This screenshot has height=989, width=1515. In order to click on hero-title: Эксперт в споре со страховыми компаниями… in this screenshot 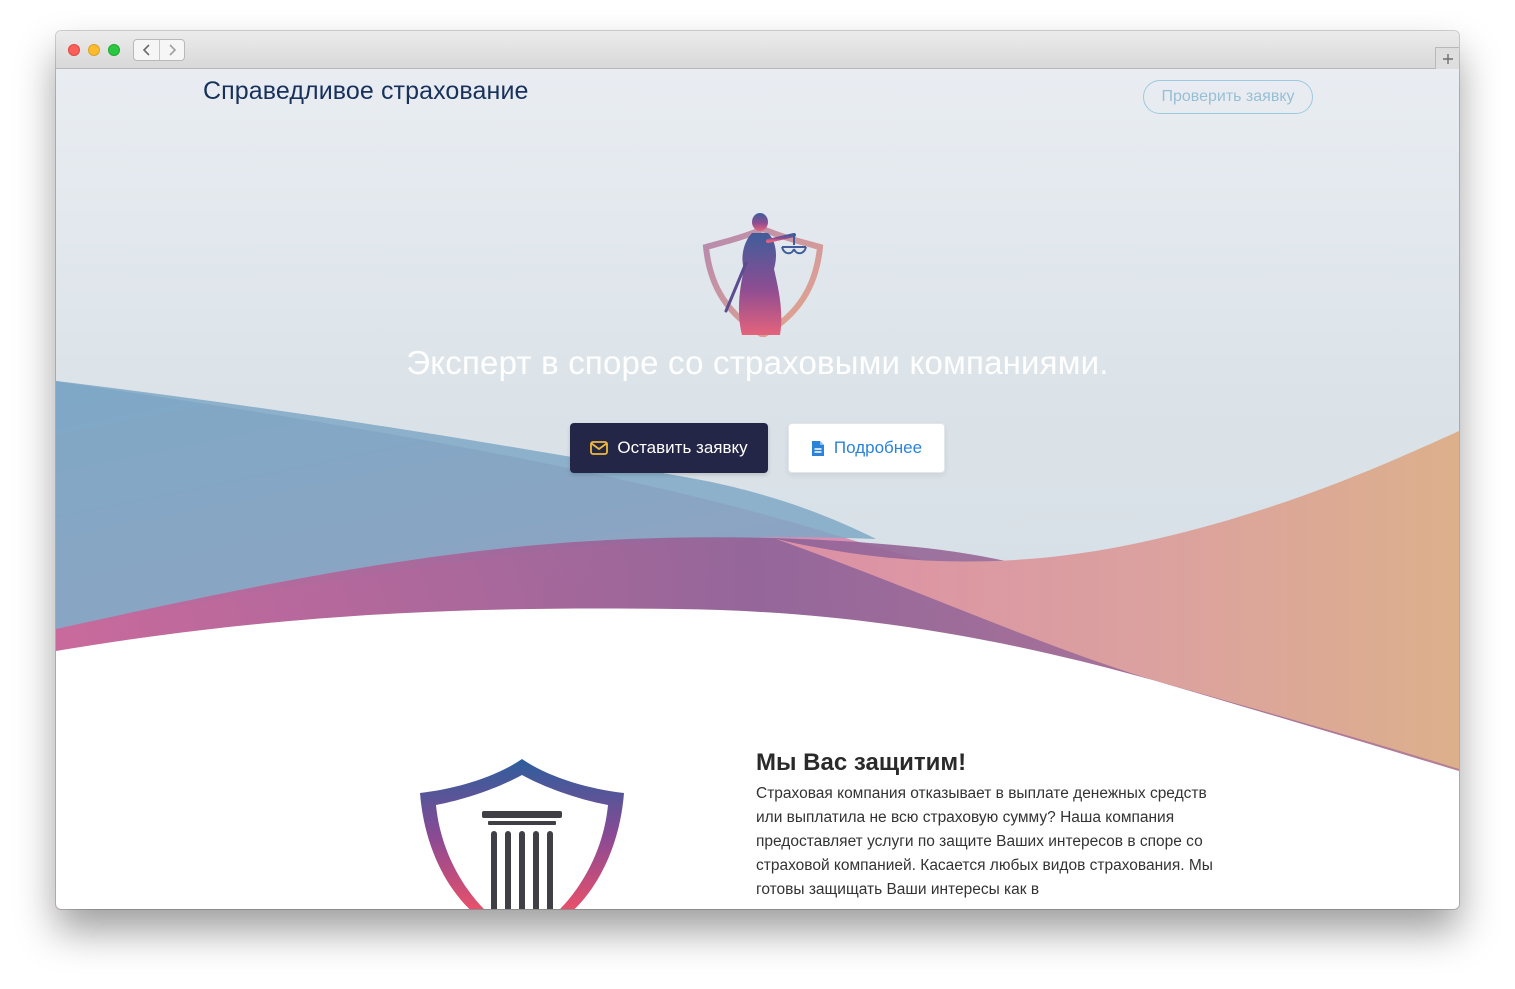, I will do `click(757, 362)`.